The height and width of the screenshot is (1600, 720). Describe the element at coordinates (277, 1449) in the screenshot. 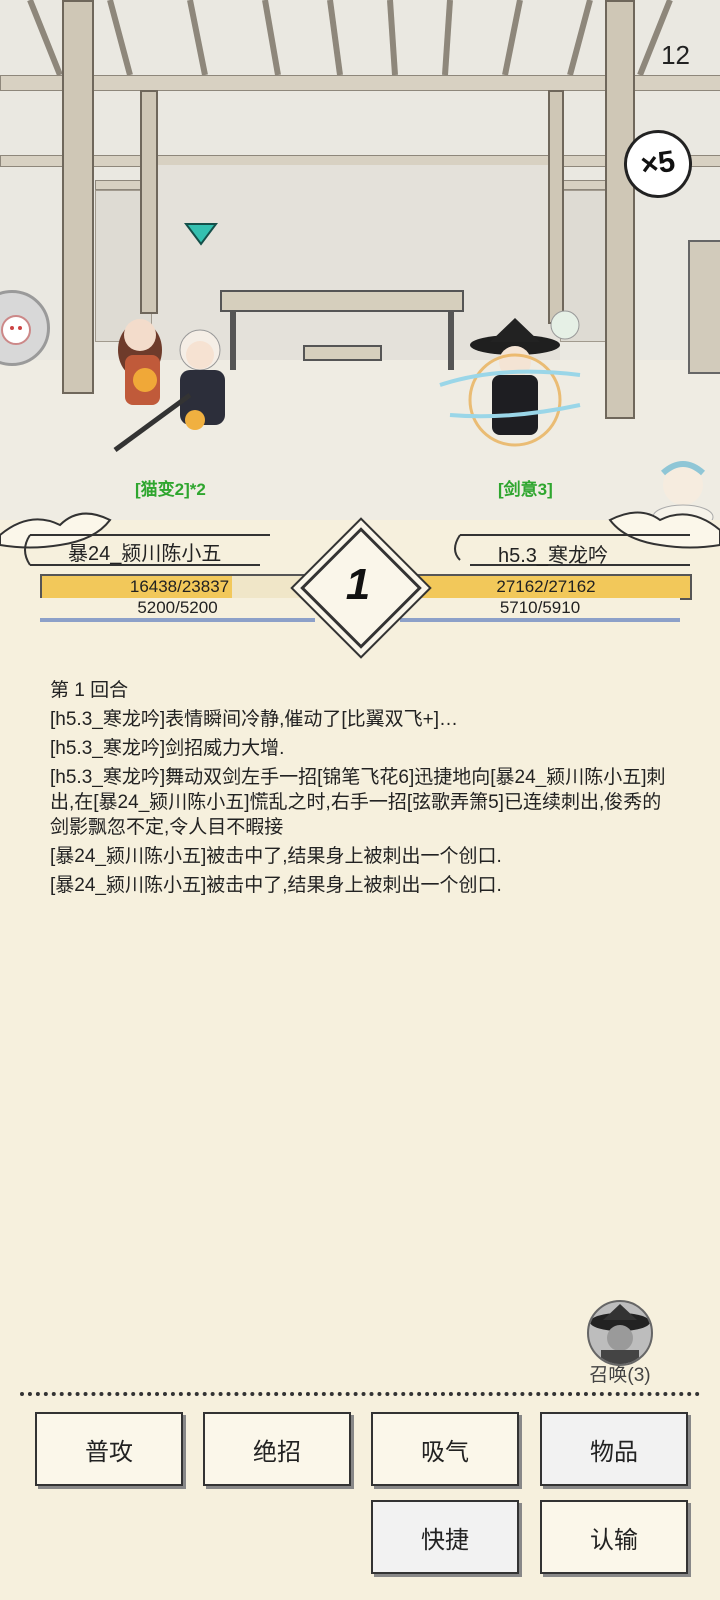

I see `ultimate-button: 绝招` at that location.